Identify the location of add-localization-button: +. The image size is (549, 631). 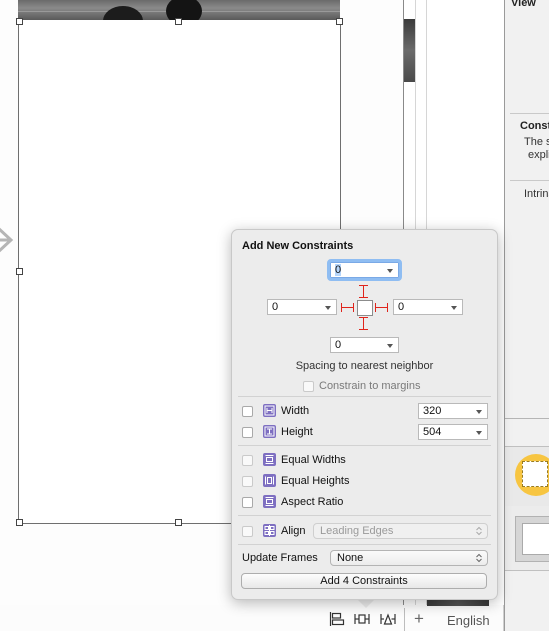
(419, 619).